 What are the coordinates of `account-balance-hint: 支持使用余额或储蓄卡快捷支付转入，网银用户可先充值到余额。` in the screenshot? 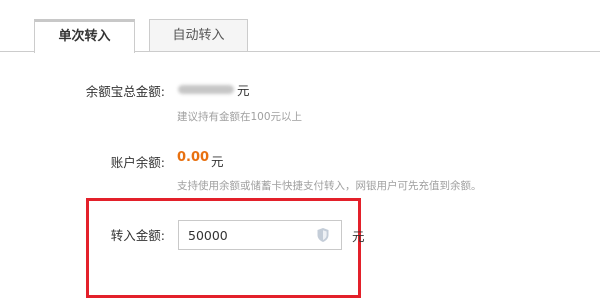 It's located at (329, 186).